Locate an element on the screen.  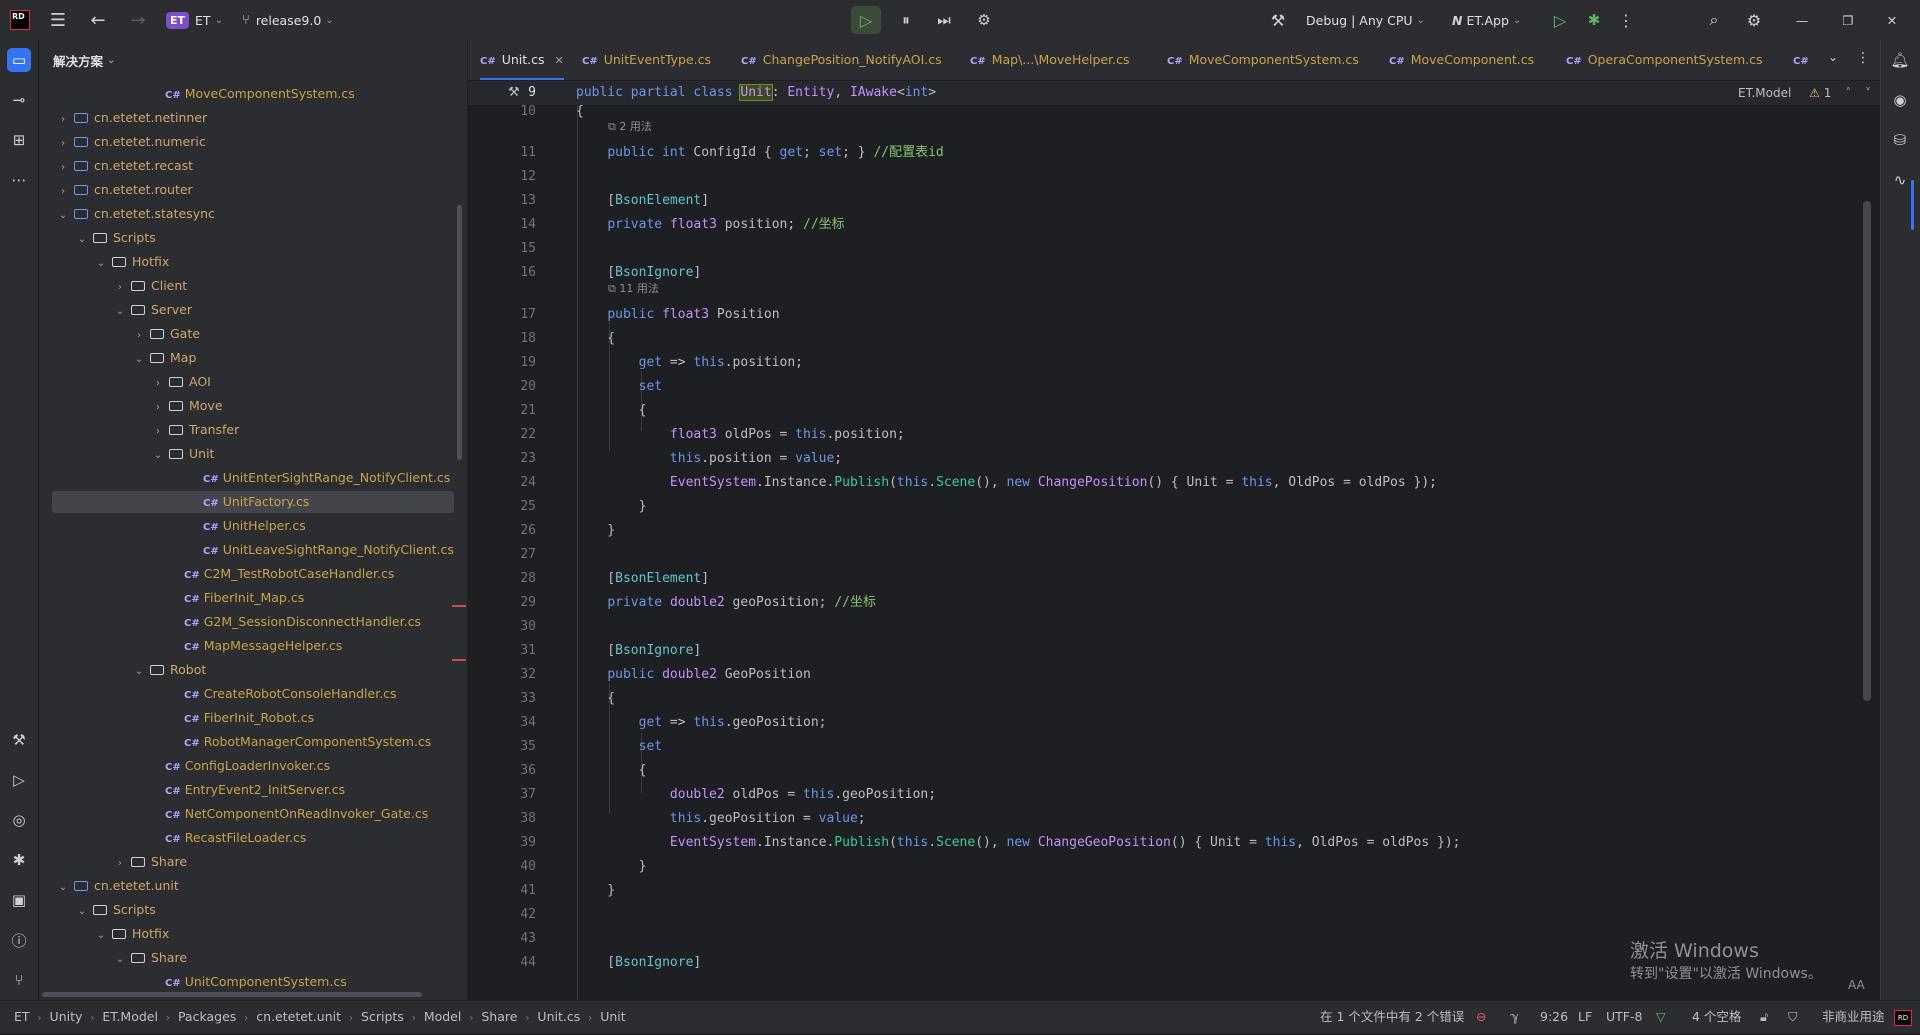
tree-folder-item: › AOI is located at coordinates (181, 382).